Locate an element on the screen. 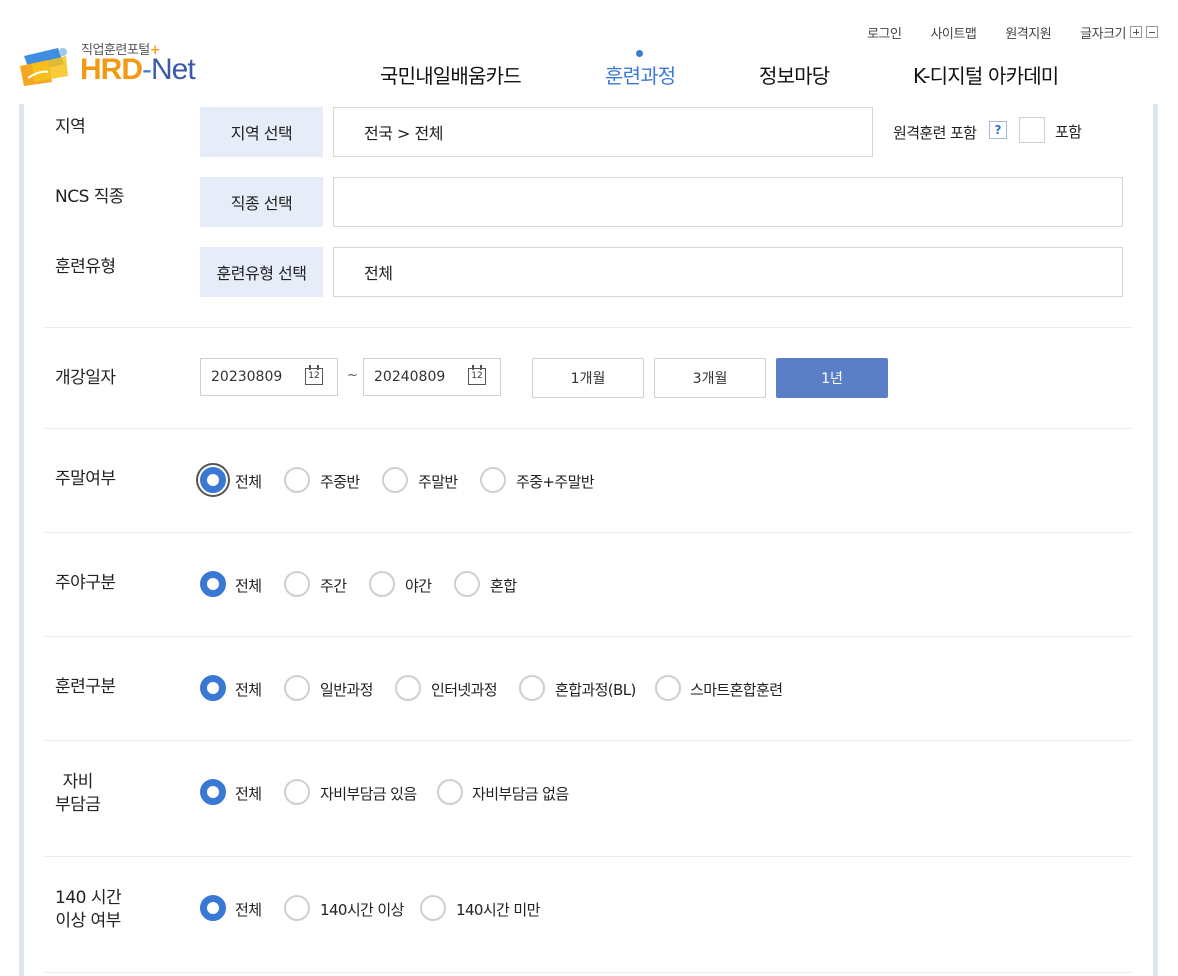 This screenshot has width=1178, height=976. font-size-label: 글자크기 is located at coordinates (1103, 34).